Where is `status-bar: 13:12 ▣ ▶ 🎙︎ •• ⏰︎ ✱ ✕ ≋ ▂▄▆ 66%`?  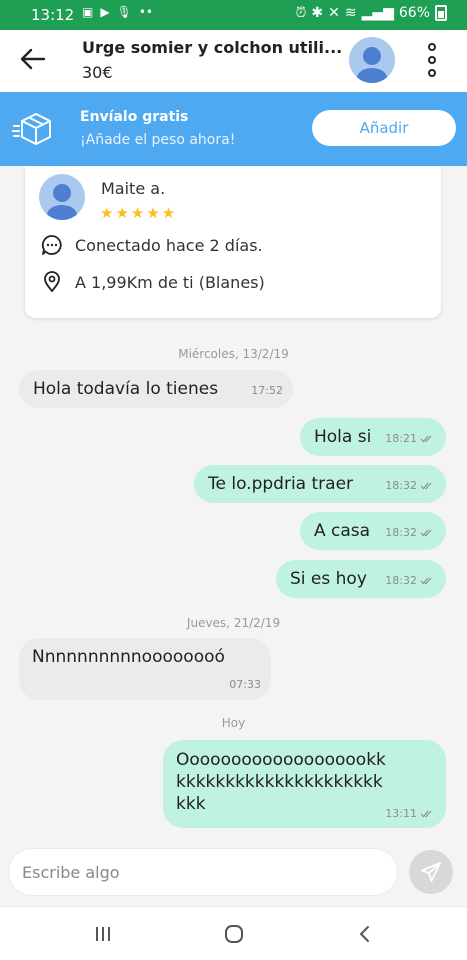
status-bar: 13:12 ▣ ▶ 🎙︎ •• ⏰︎ ✱ ✕ ≋ ▂▄▆ 66% is located at coordinates (233, 15).